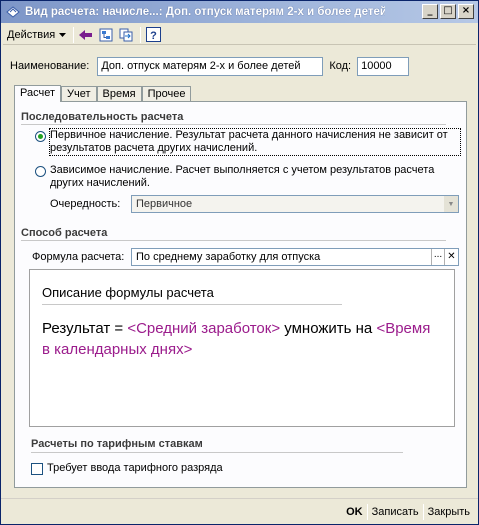 This screenshot has height=525, width=479. Describe the element at coordinates (135, 468) in the screenshot. I see `tariff-checkbox-label: Требует ввода тарифного разряда` at that location.